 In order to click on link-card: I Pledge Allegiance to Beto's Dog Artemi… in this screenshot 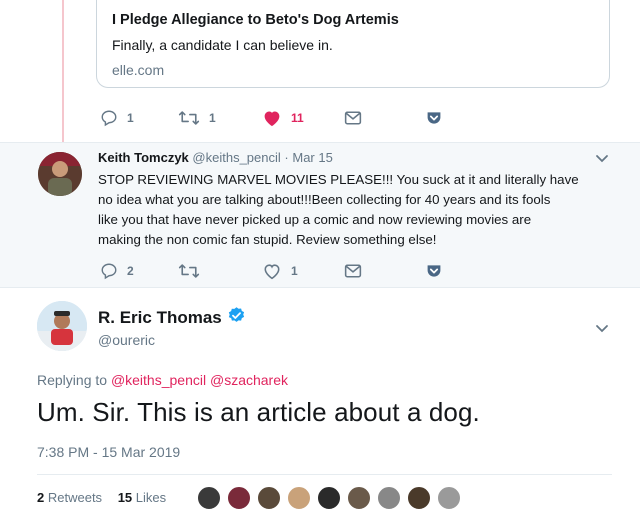, I will do `click(353, 44)`.